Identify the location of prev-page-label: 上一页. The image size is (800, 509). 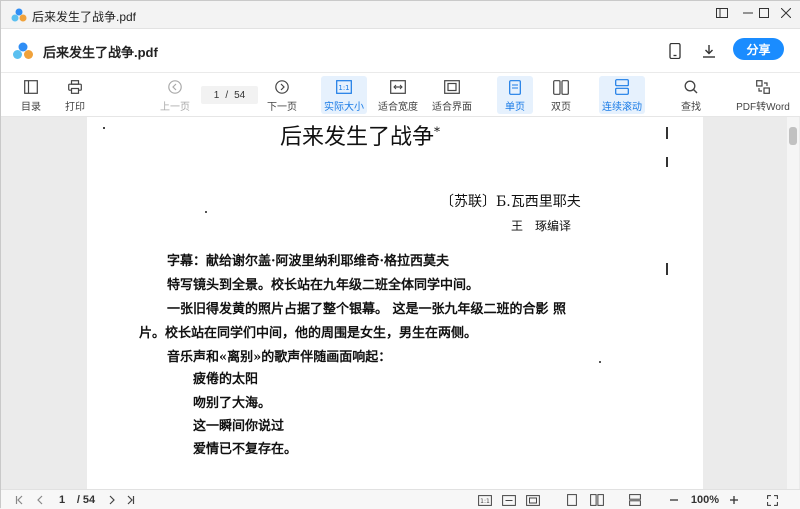
(175, 107).